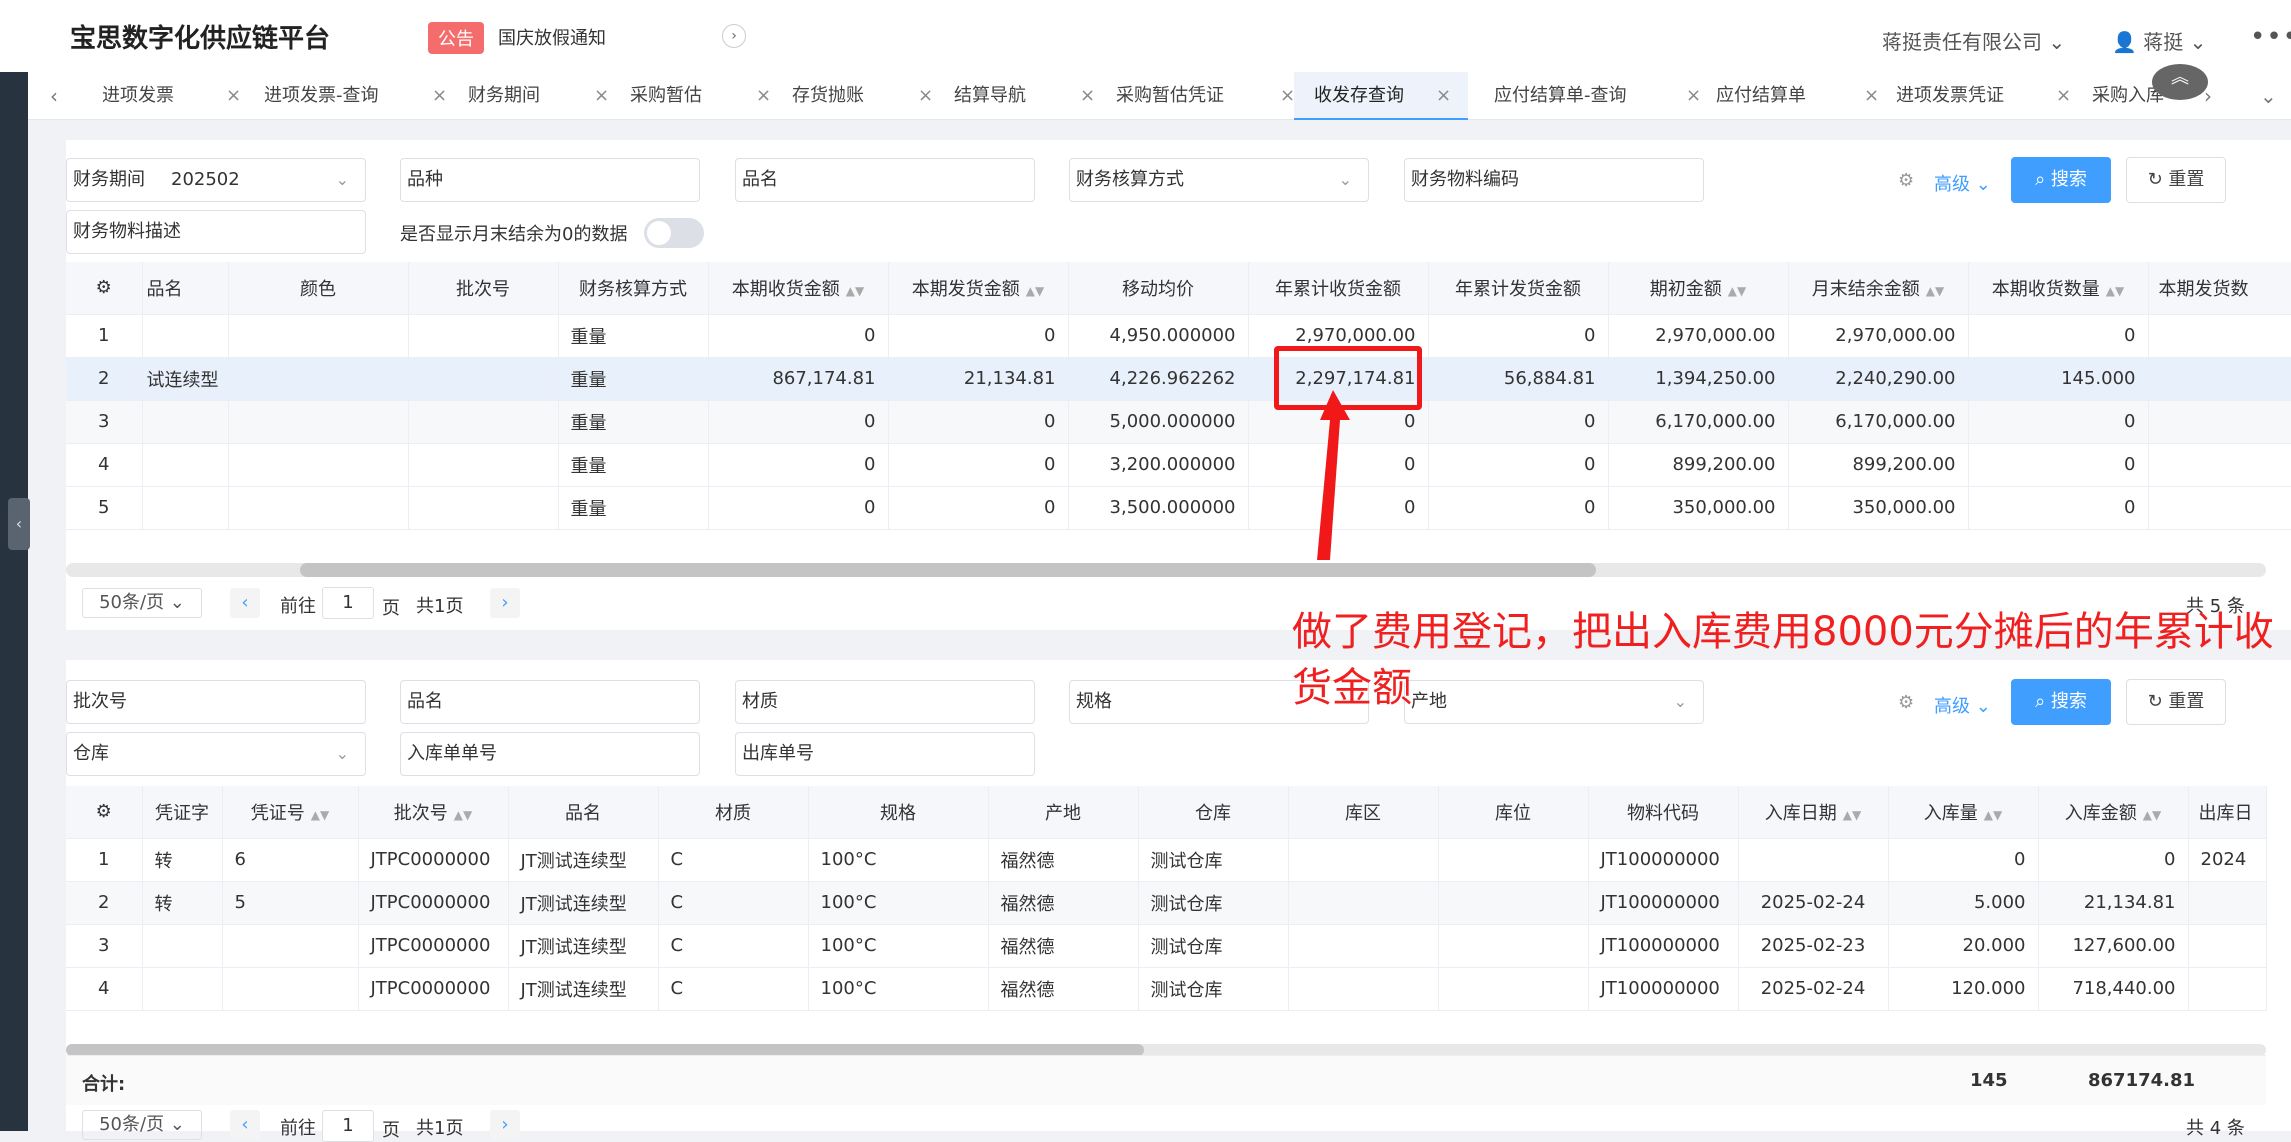 The width and height of the screenshot is (2291, 1142). Describe the element at coordinates (19, 524) in the screenshot. I see `sidebar-toggle-icon: ‹` at that location.